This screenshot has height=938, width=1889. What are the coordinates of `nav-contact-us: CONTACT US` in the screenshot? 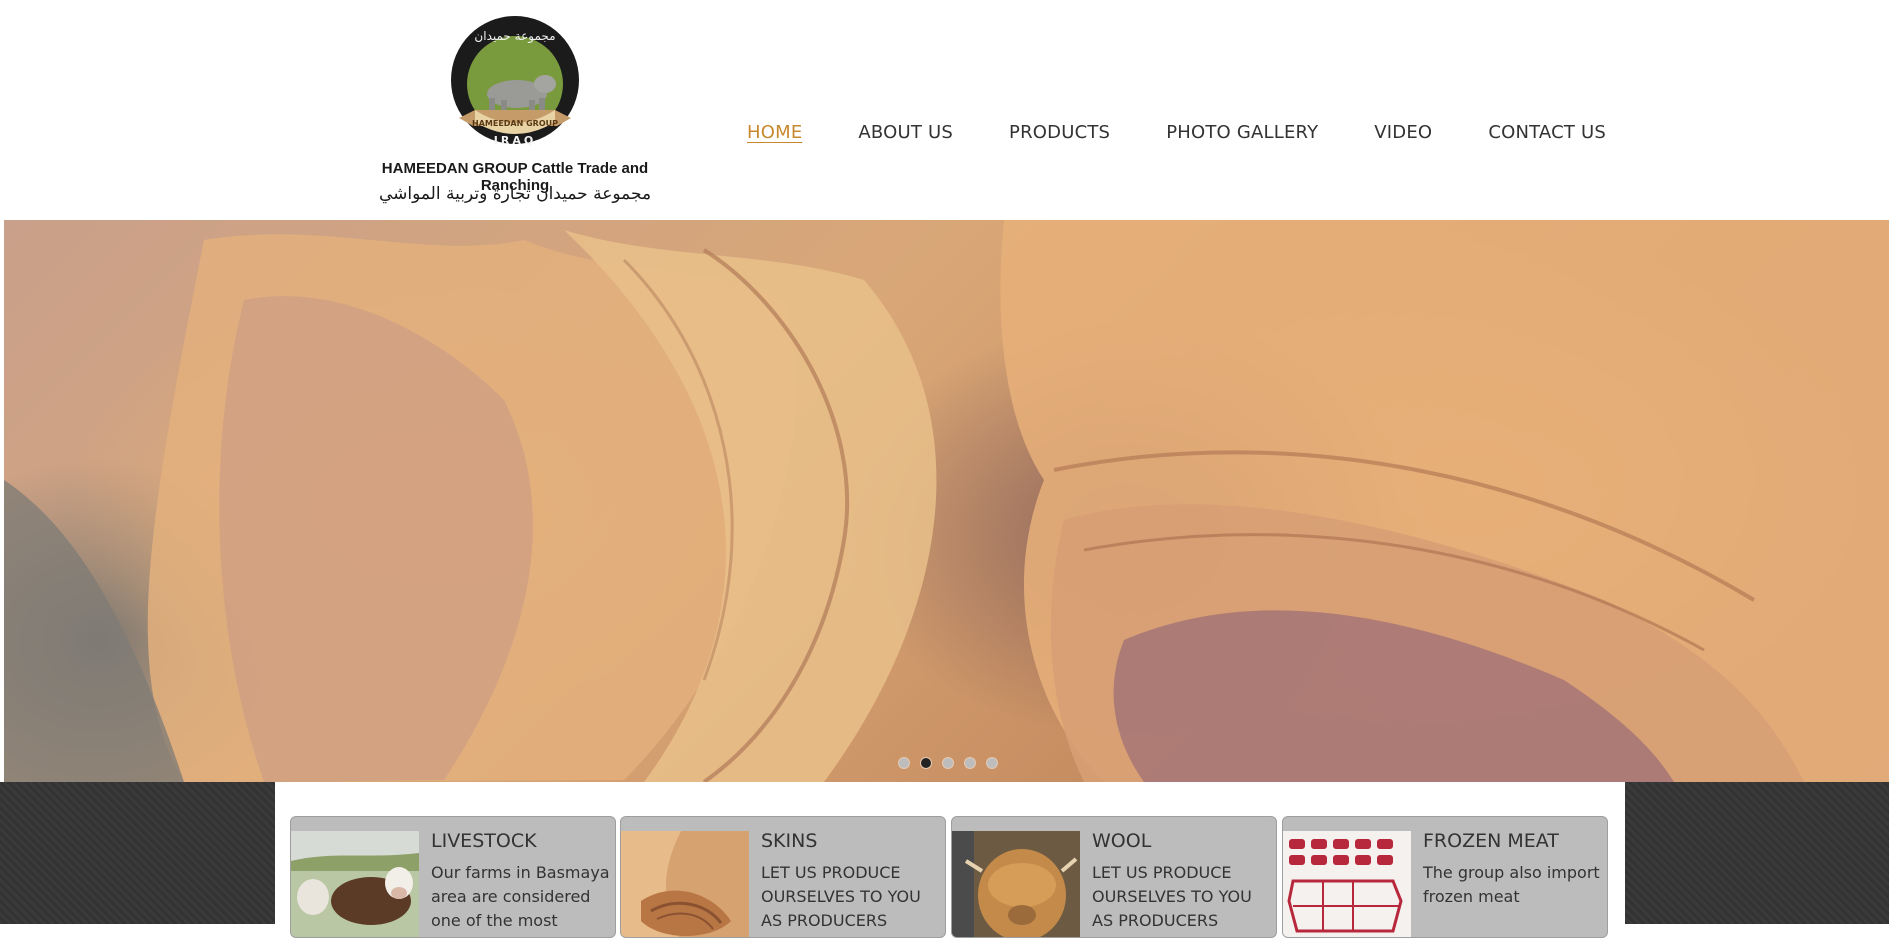 It's located at (1547, 132).